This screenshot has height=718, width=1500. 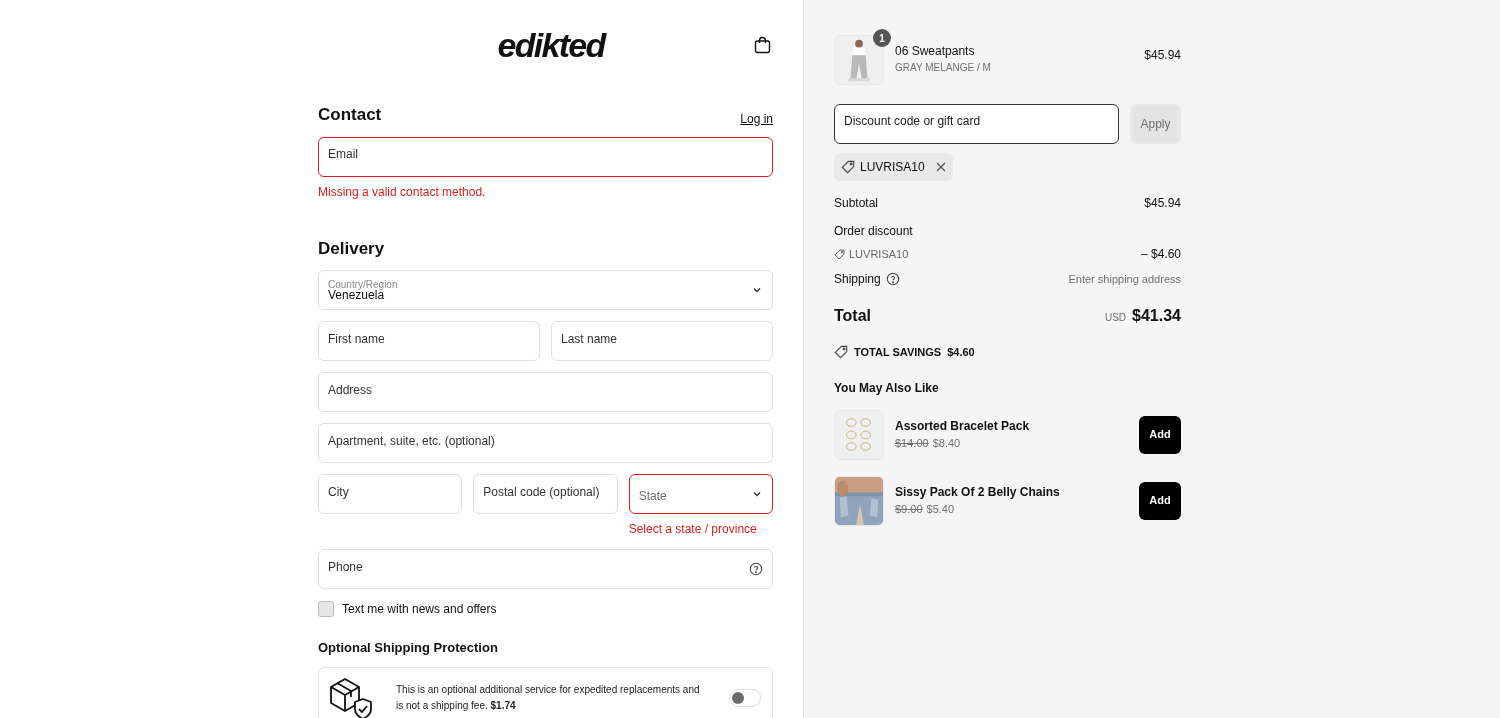 What do you see at coordinates (1162, 203) in the screenshot?
I see `summary-value: $45.94` at bounding box center [1162, 203].